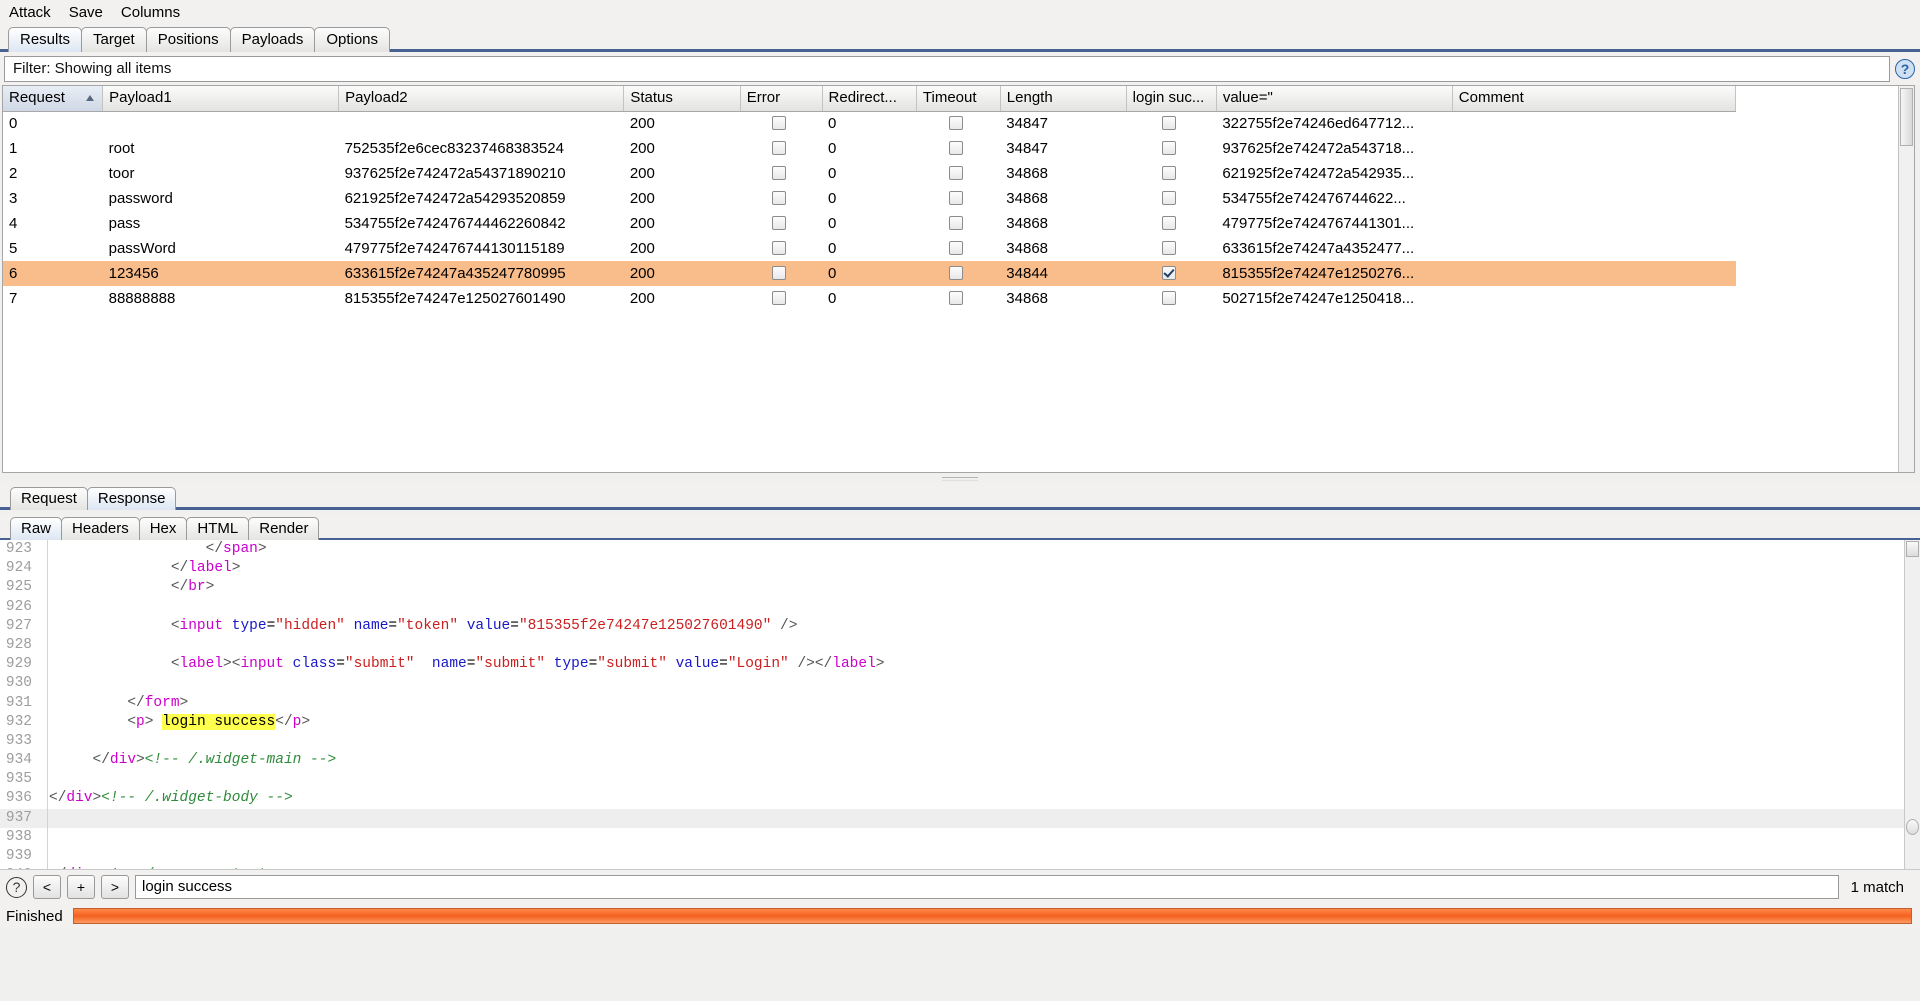 This screenshot has height=1001, width=1920. Describe the element at coordinates (163, 528) in the screenshot. I see `tab-hex: Hex` at that location.